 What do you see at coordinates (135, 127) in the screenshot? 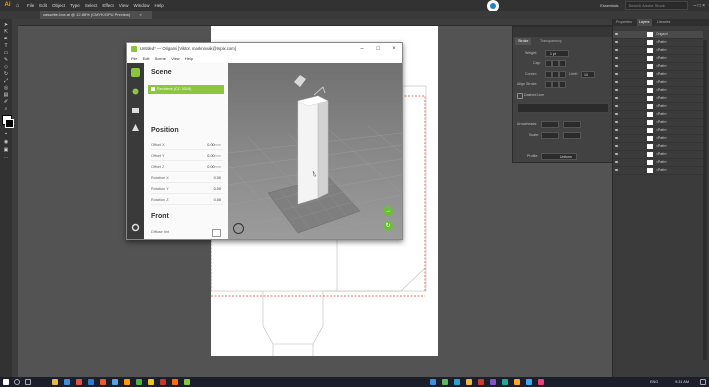
I see `light-icon` at bounding box center [135, 127].